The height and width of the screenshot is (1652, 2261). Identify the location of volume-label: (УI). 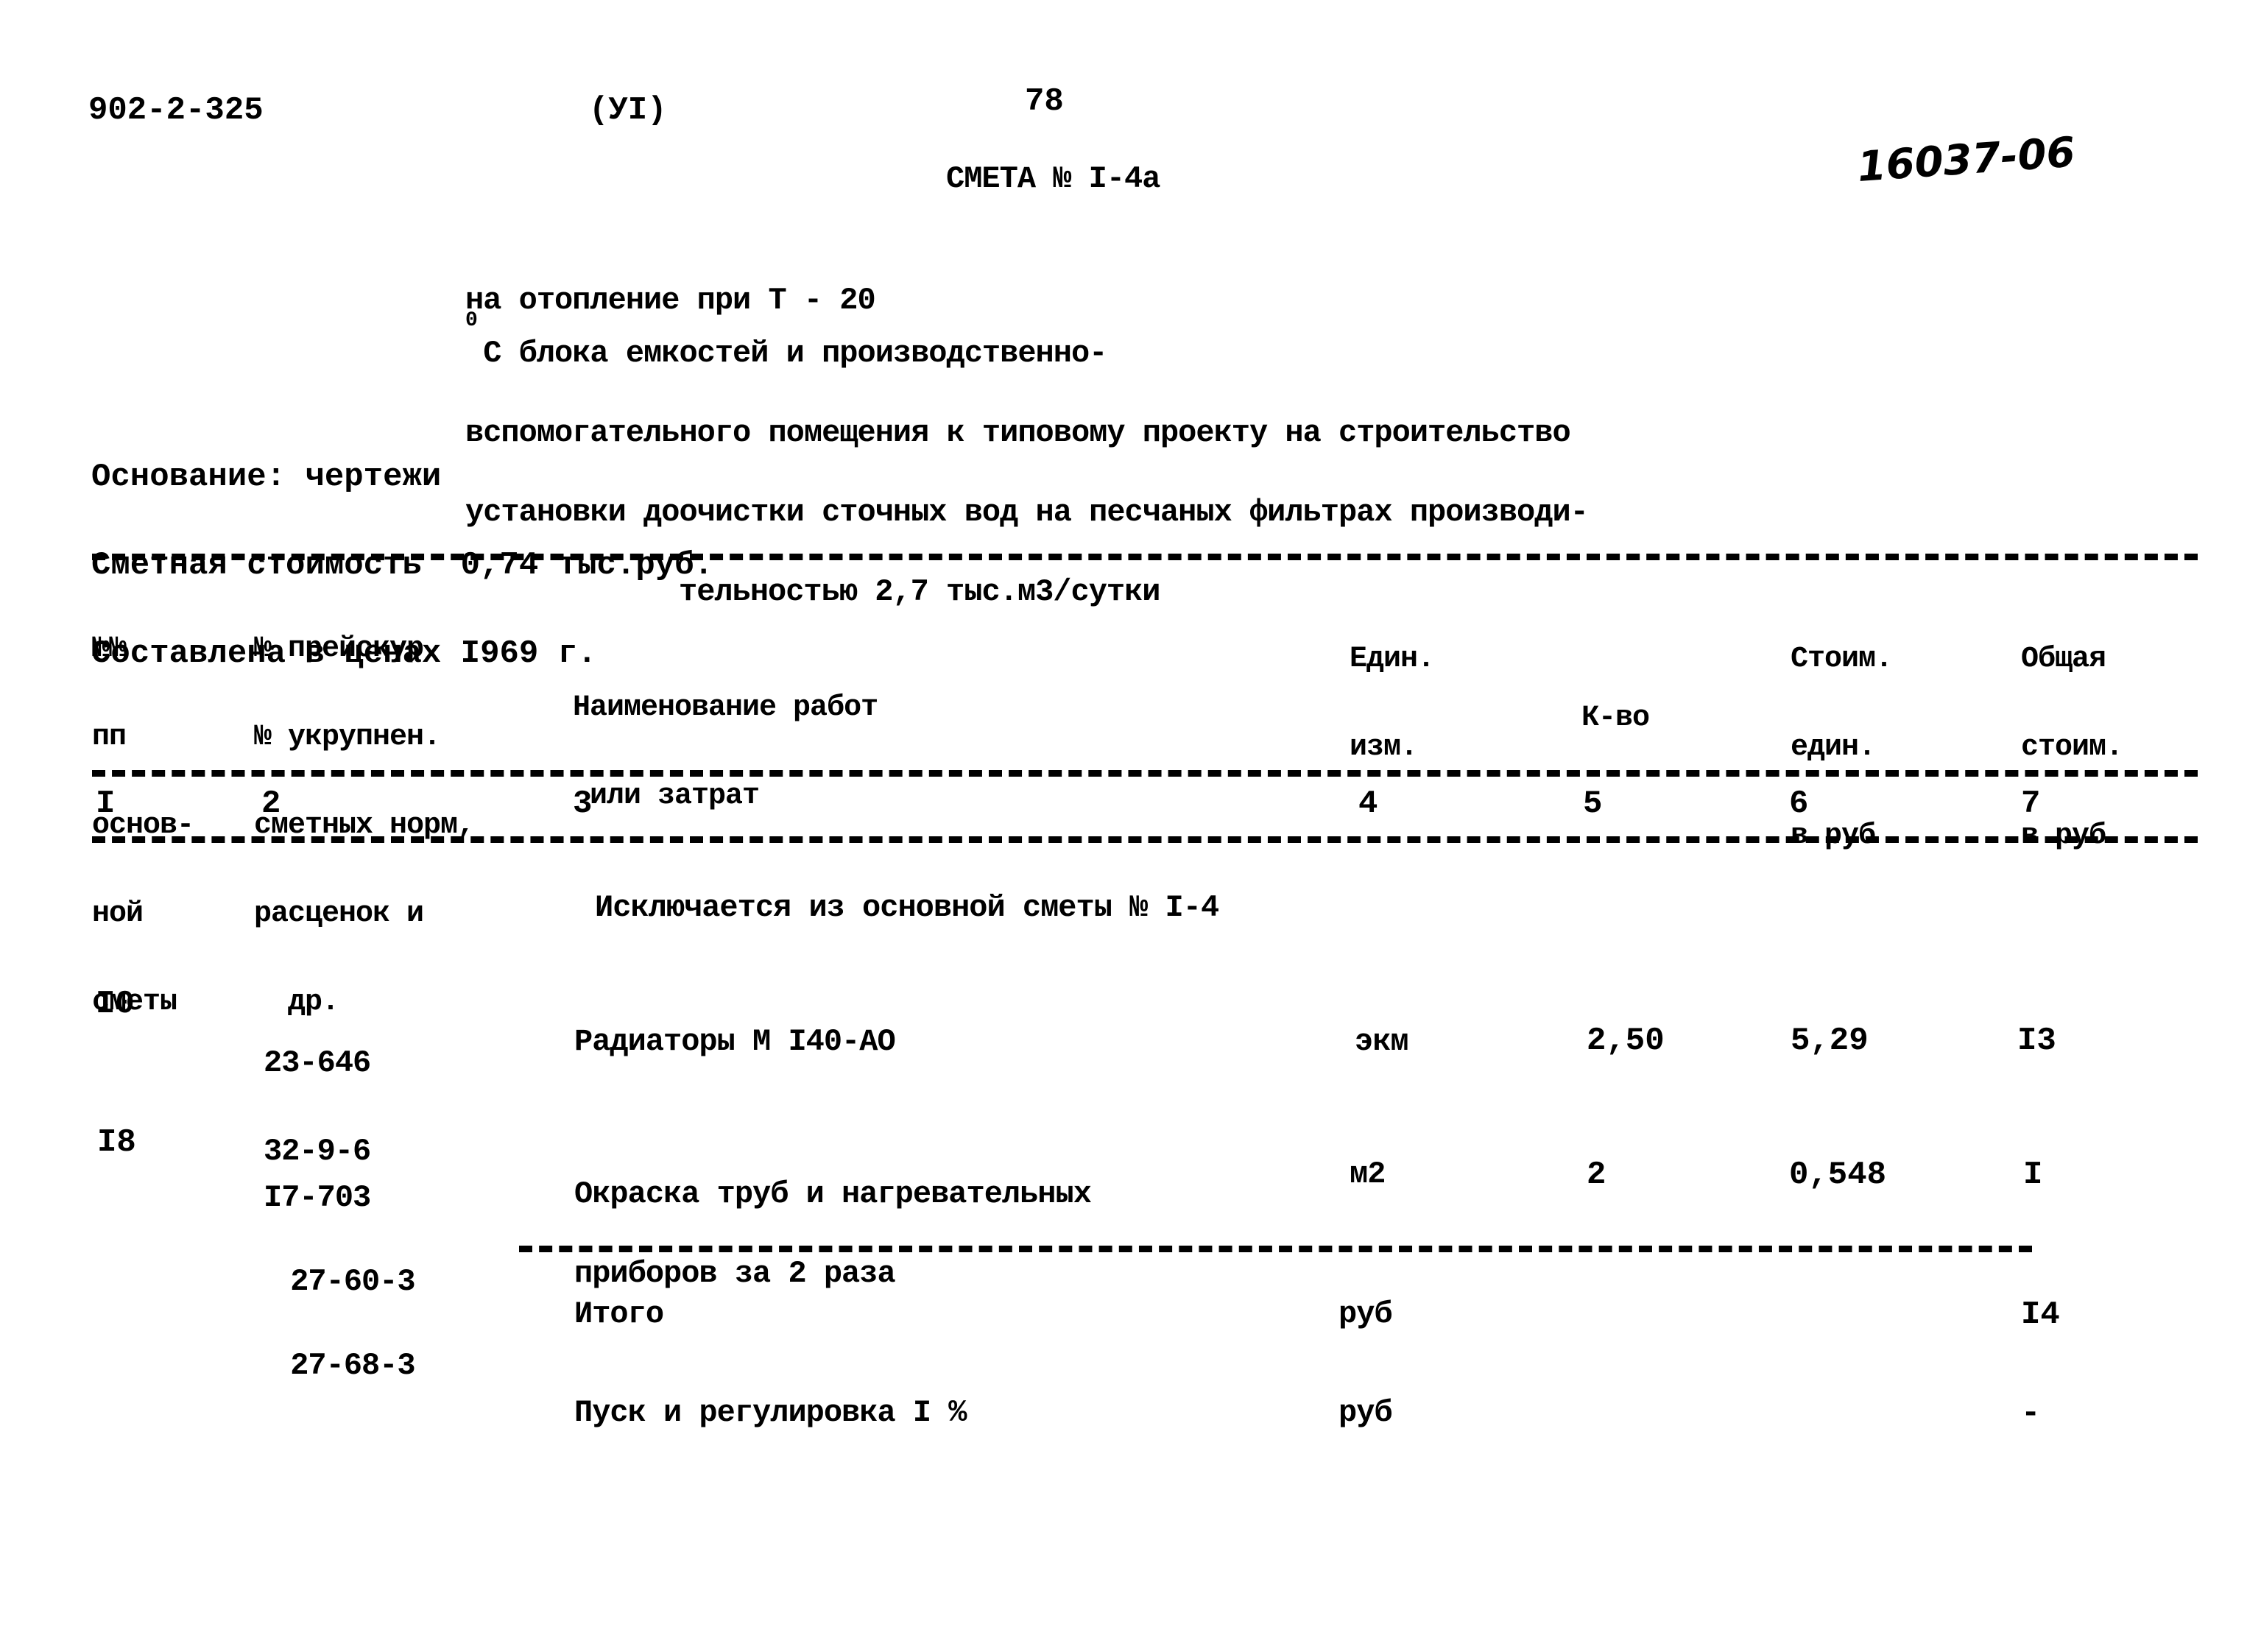
(628, 110).